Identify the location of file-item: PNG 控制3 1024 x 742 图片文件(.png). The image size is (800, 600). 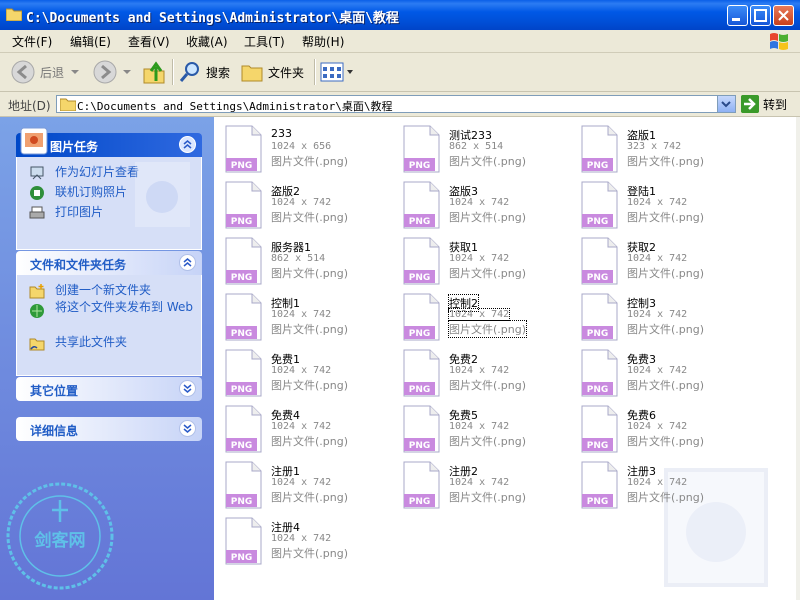
(659, 315).